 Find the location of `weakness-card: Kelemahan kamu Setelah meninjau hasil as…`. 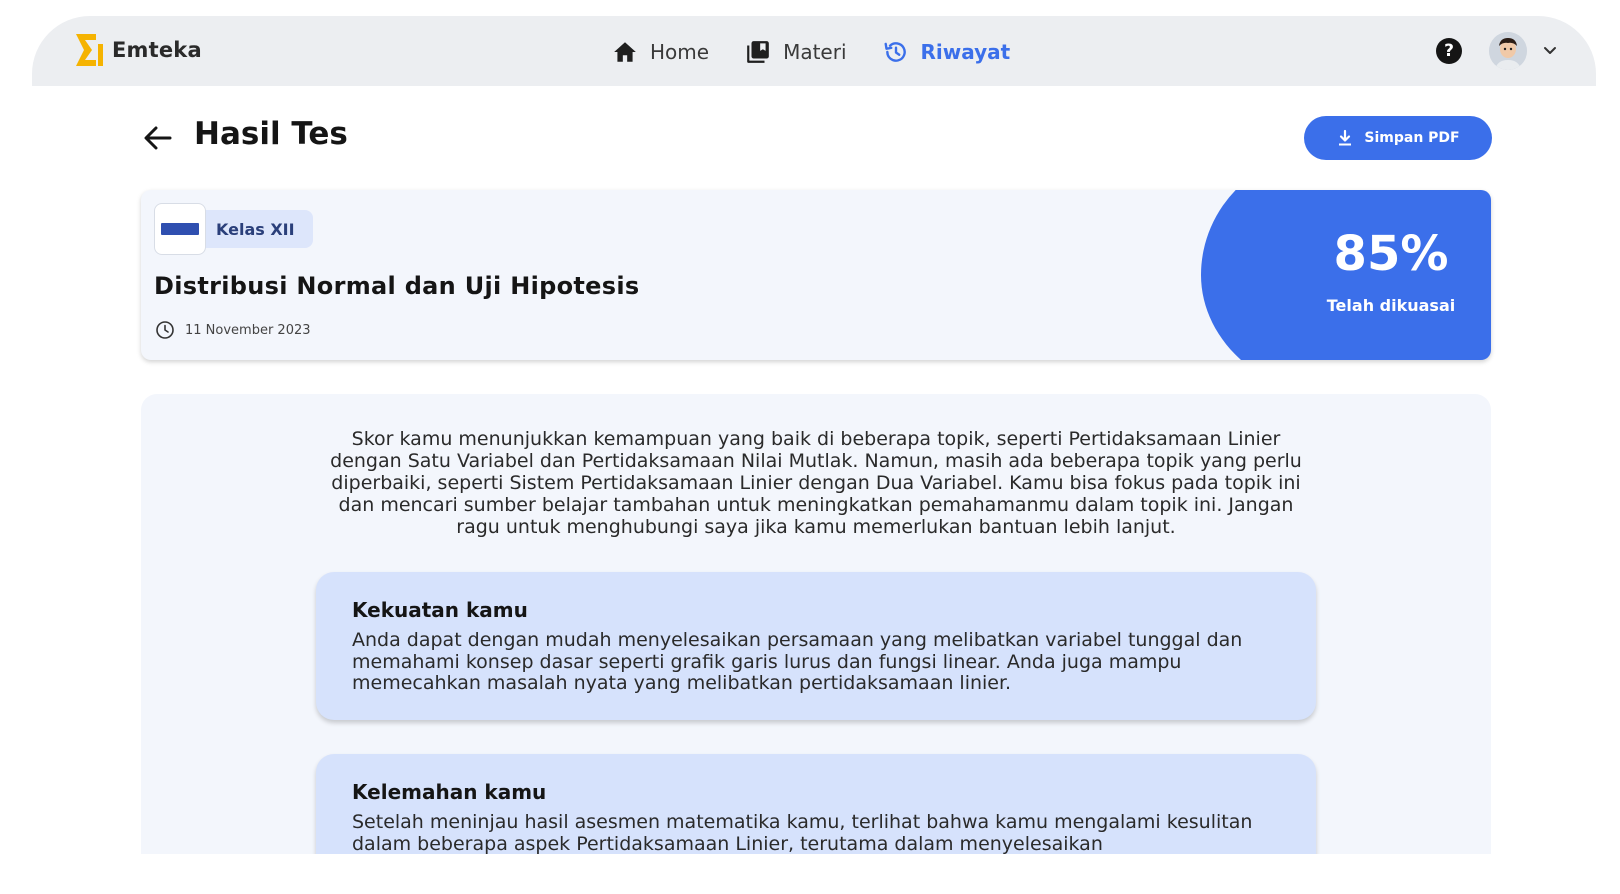

weakness-card: Kelemahan kamu Setelah meninjau hasil as… is located at coordinates (816, 804).